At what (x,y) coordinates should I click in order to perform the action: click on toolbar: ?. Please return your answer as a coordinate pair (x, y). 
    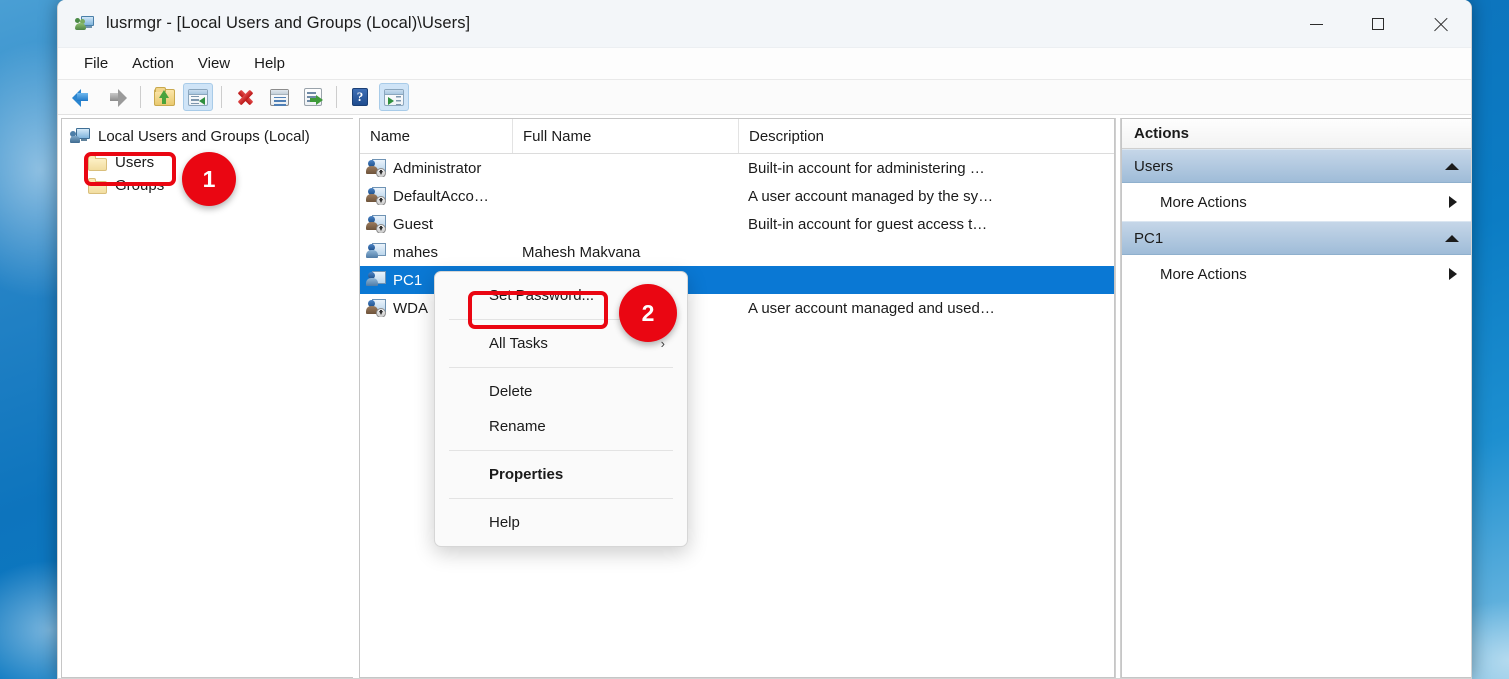
    Looking at the image, I should click on (764, 97).